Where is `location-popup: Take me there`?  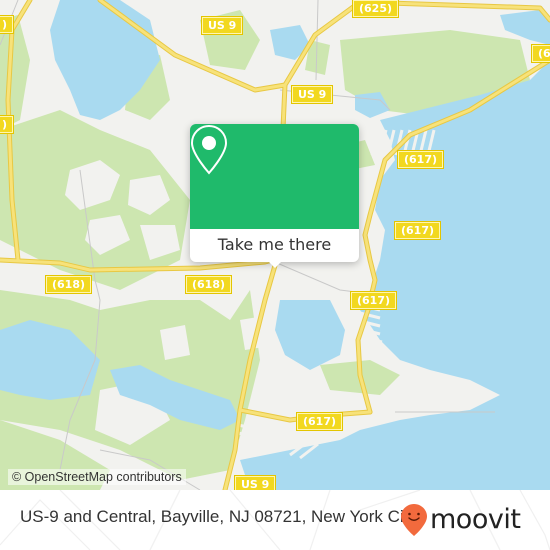 location-popup: Take me there is located at coordinates (274, 196).